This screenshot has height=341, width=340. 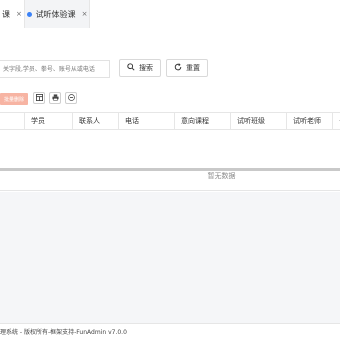 What do you see at coordinates (170, 169) in the screenshot?
I see `horizontal-scrollbar` at bounding box center [170, 169].